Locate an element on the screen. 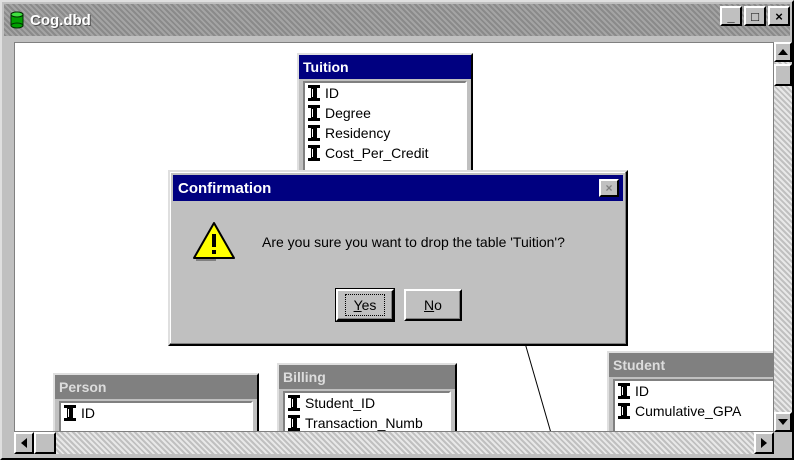 The image size is (794, 460). scroll-up-button is located at coordinates (783, 52).